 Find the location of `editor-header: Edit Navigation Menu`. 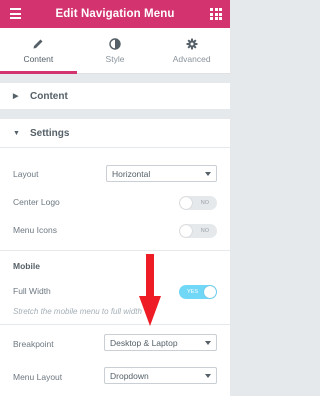

editor-header: Edit Navigation Menu is located at coordinates (115, 14).